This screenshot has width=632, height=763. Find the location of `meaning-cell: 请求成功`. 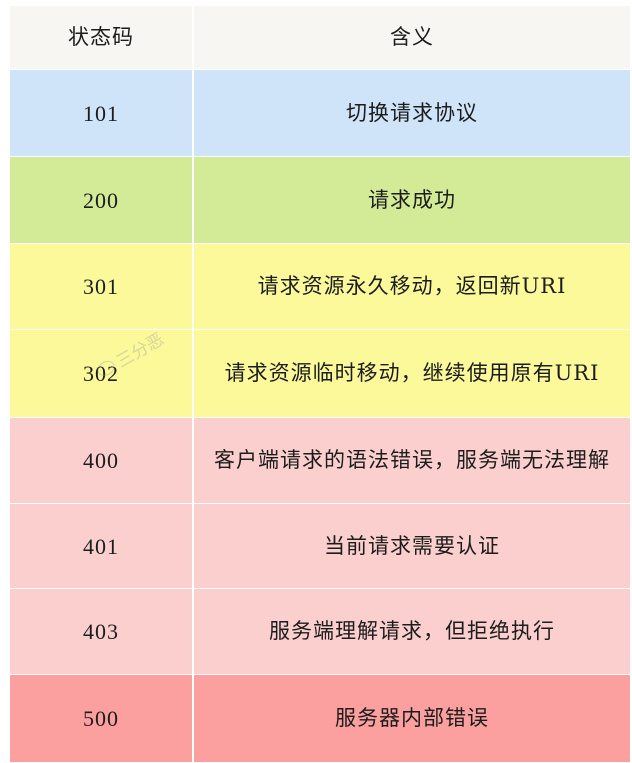

meaning-cell: 请求成功 is located at coordinates (412, 199).